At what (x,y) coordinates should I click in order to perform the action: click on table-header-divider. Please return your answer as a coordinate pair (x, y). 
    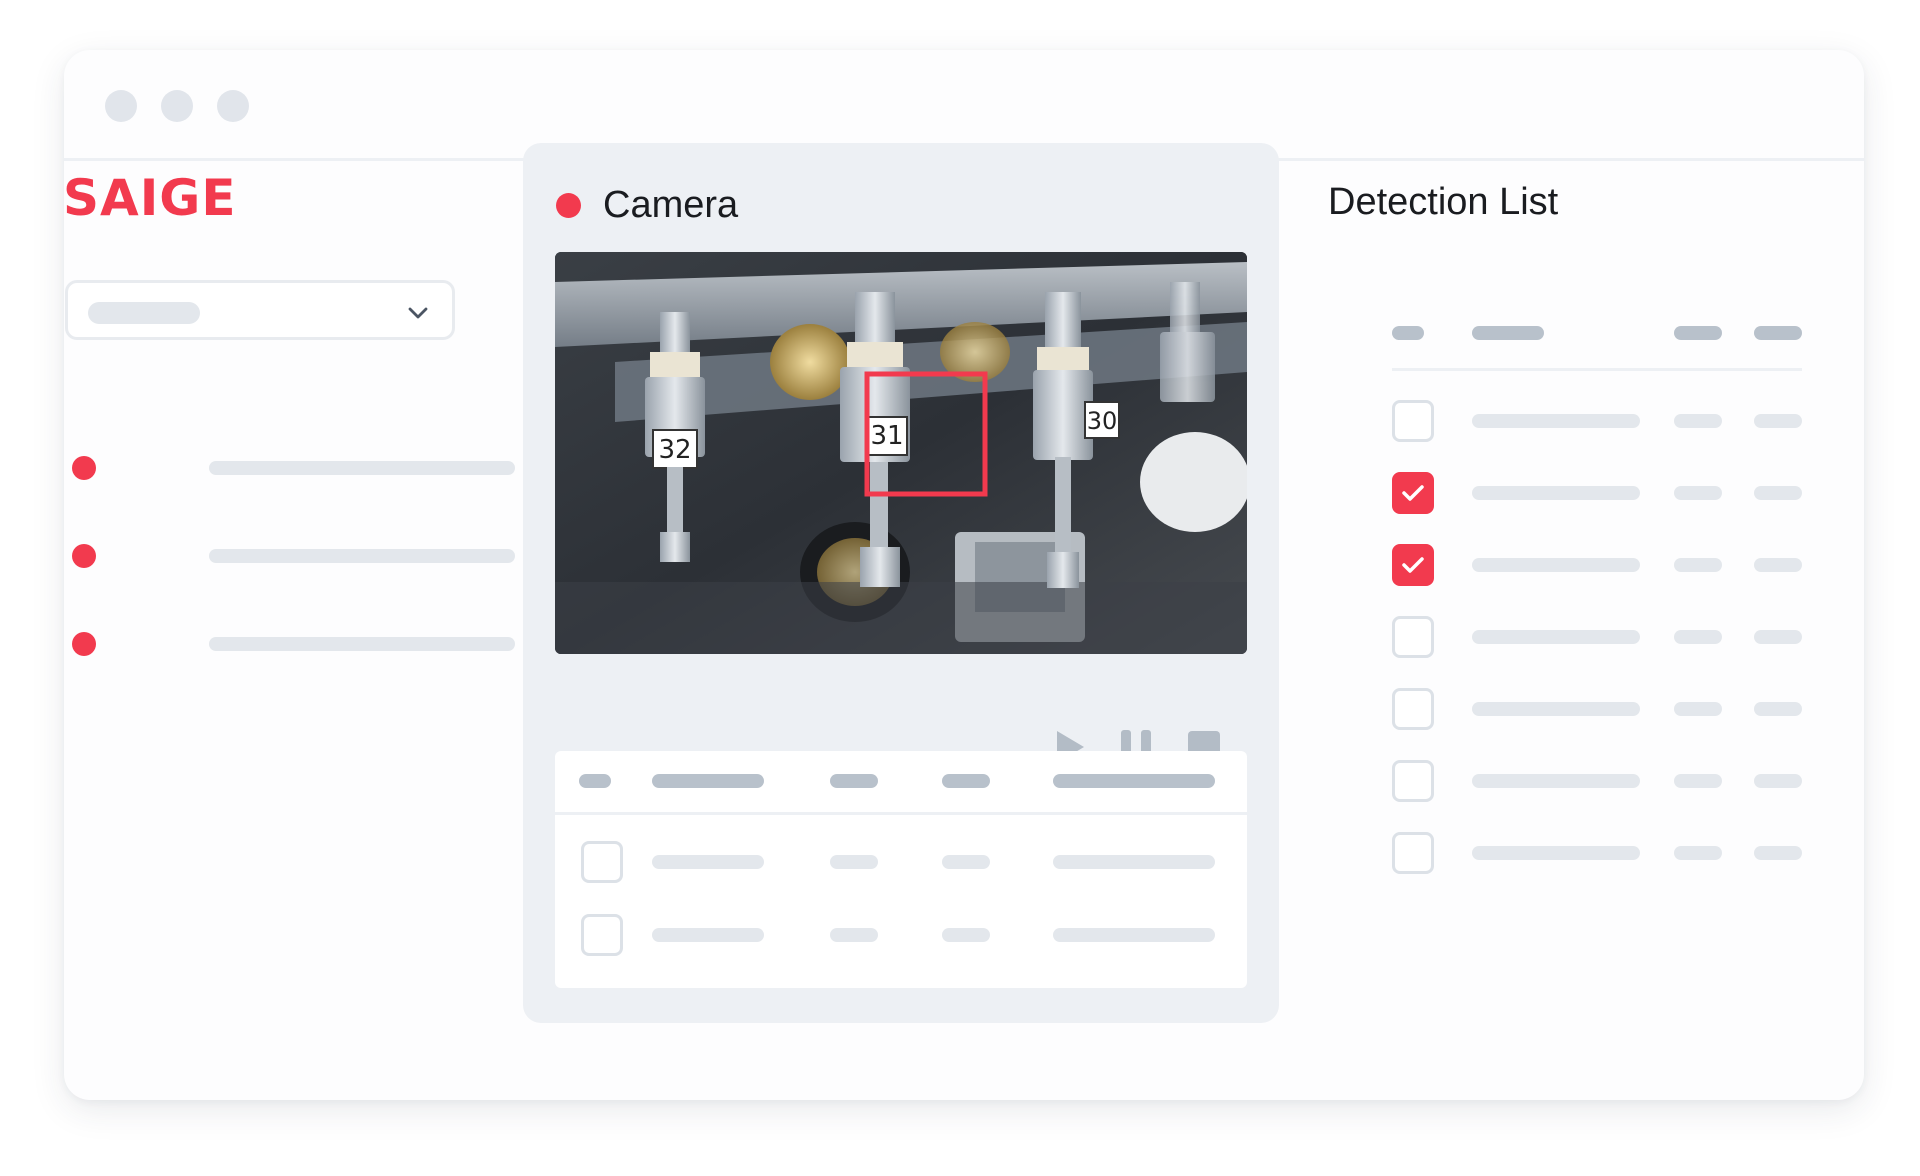
    Looking at the image, I should click on (901, 813).